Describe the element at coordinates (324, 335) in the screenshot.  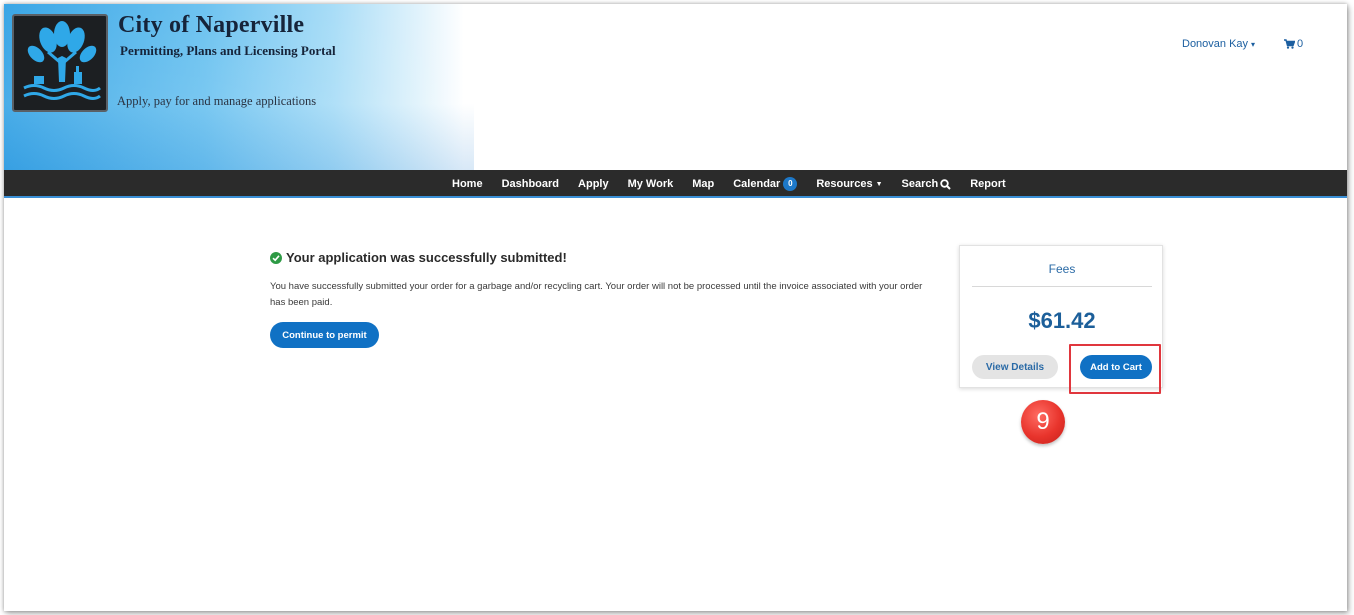
I see `continue-to-permit-button: Continue to permit` at that location.